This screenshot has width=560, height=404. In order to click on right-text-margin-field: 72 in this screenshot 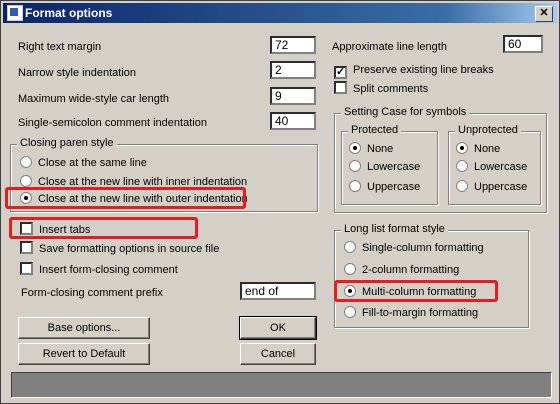, I will do `click(293, 45)`.